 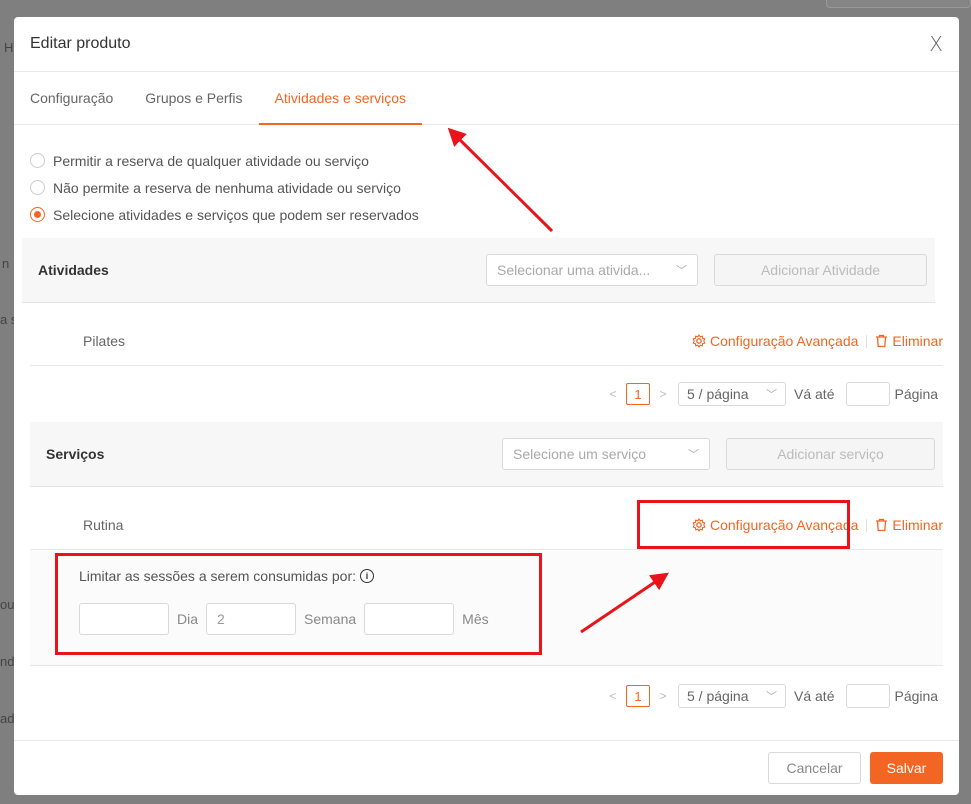 I want to click on activities-pagination: < 1 > 5 / página ﹀ Vá até Página, so click(x=772, y=394).